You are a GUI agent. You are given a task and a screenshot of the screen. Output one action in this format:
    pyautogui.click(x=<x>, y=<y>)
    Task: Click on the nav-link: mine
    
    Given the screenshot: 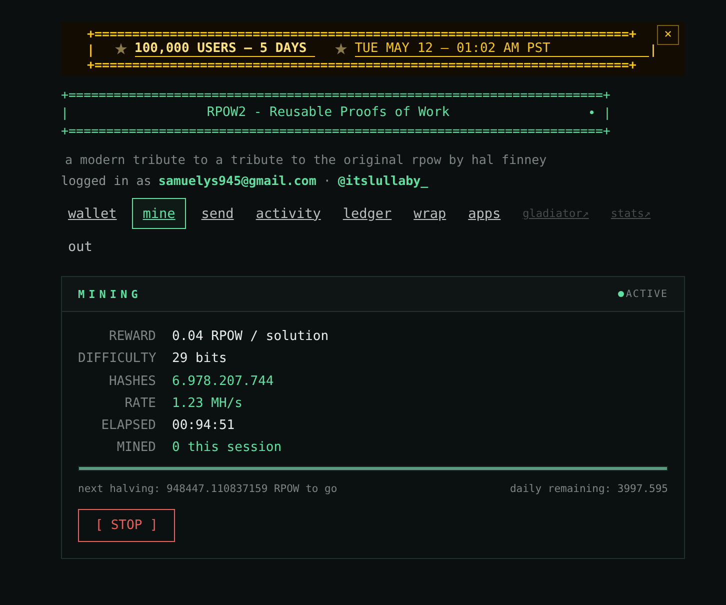 What is the action you would take?
    pyautogui.click(x=159, y=213)
    